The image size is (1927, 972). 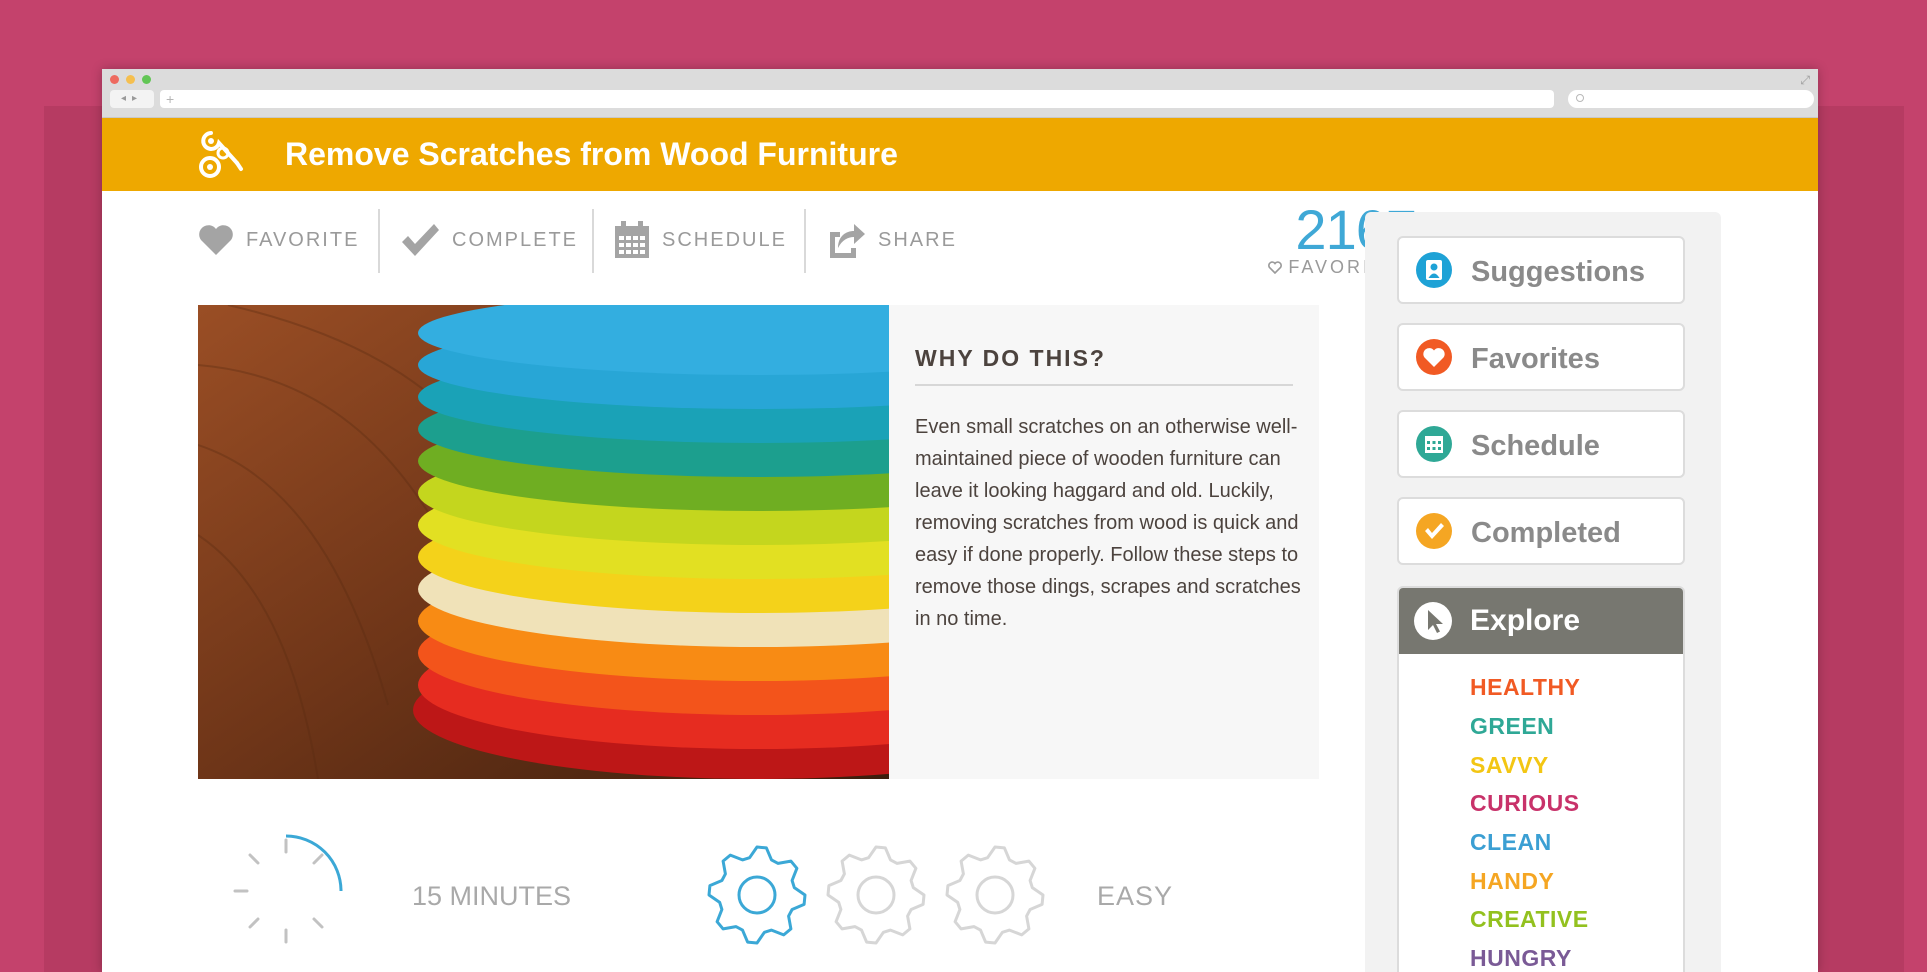 I want to click on schedule-label: Schedule, so click(x=1535, y=446).